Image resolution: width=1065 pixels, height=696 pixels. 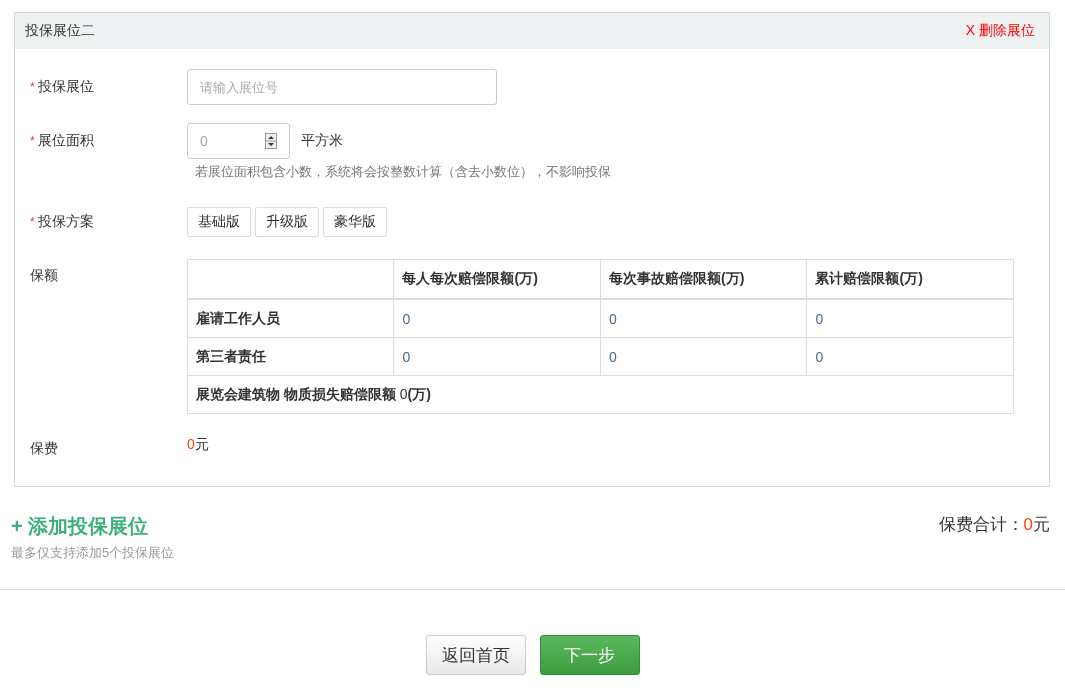 I want to click on area-hint: 若展位面积包含小数，系统将会按整数计算（含去小数位），不影响投保, so click(x=403, y=172).